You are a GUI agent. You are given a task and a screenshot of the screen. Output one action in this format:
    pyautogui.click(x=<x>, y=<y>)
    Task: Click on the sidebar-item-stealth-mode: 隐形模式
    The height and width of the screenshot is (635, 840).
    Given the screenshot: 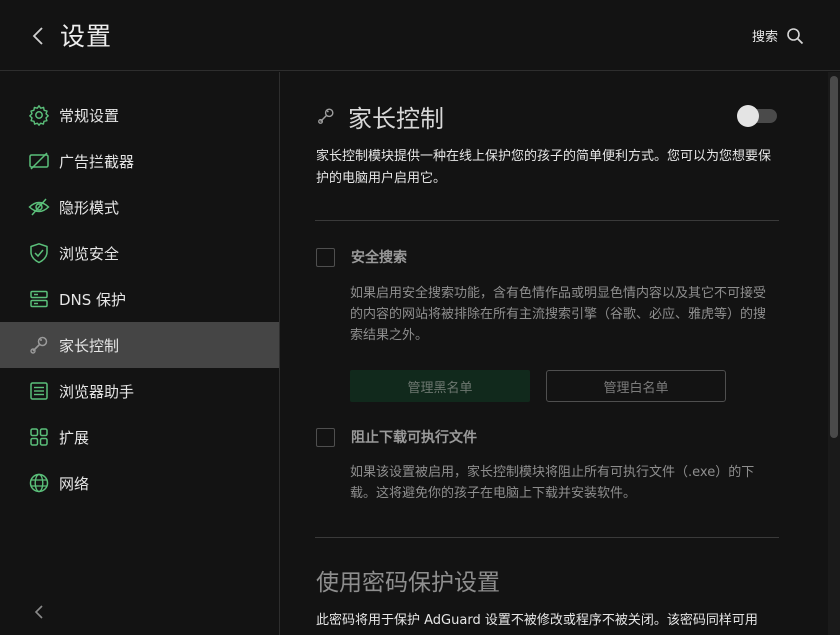 What is the action you would take?
    pyautogui.click(x=139, y=207)
    